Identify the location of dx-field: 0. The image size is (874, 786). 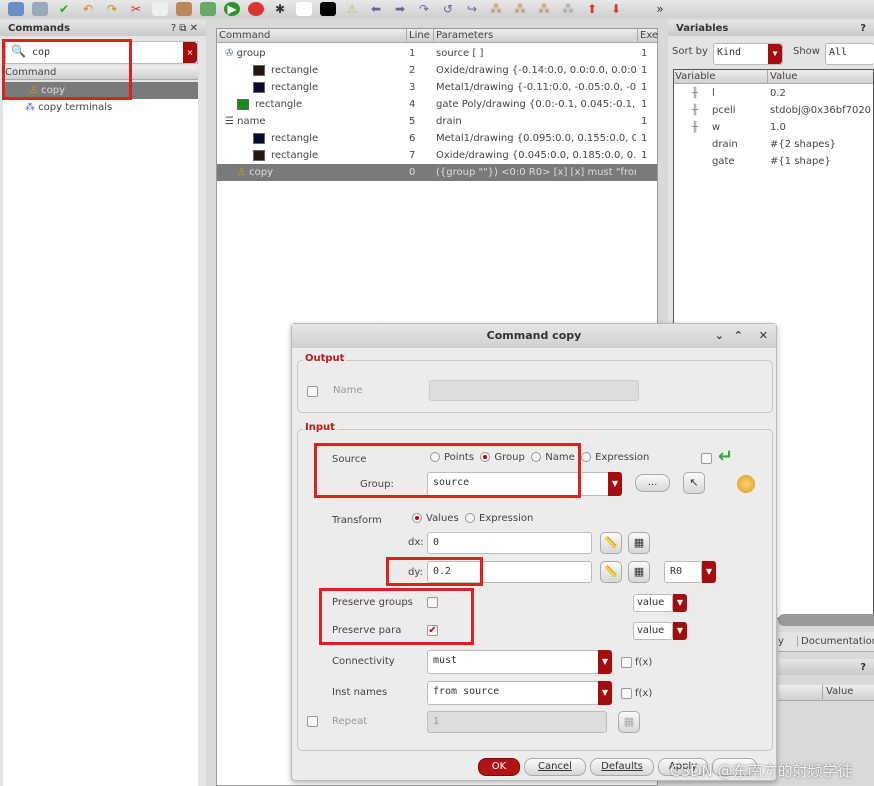
(509, 543).